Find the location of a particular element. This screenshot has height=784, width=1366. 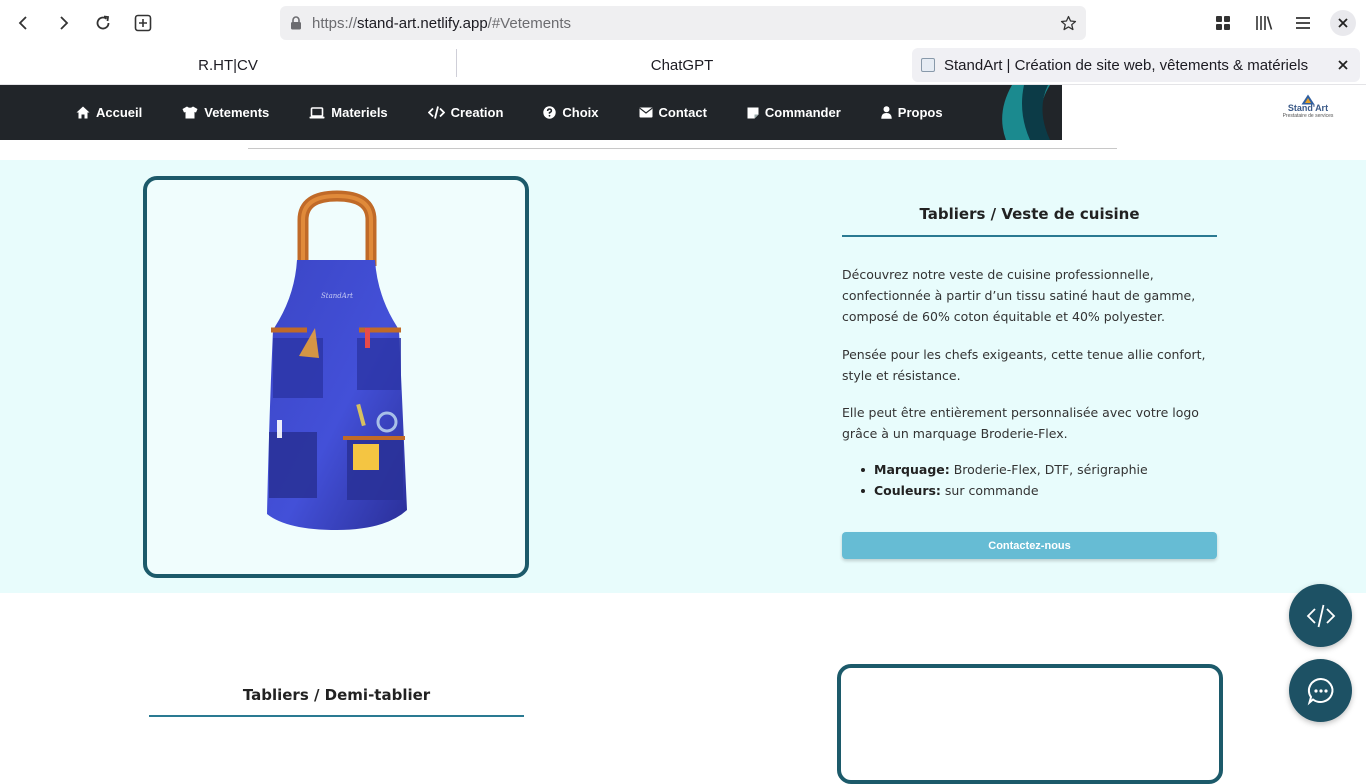

nav-item-label: Choix is located at coordinates (580, 112).